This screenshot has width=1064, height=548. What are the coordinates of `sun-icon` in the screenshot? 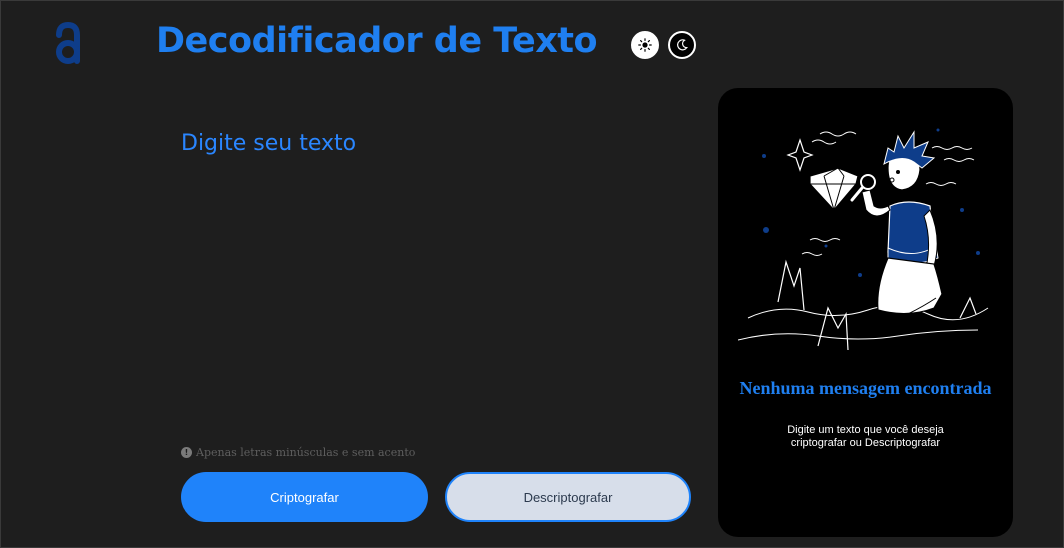 It's located at (645, 45).